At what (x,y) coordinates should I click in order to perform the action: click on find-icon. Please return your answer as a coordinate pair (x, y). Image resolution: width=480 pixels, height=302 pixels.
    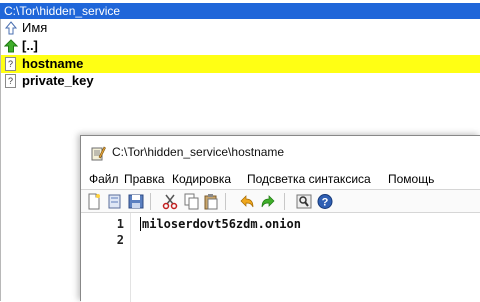
    Looking at the image, I should click on (304, 201).